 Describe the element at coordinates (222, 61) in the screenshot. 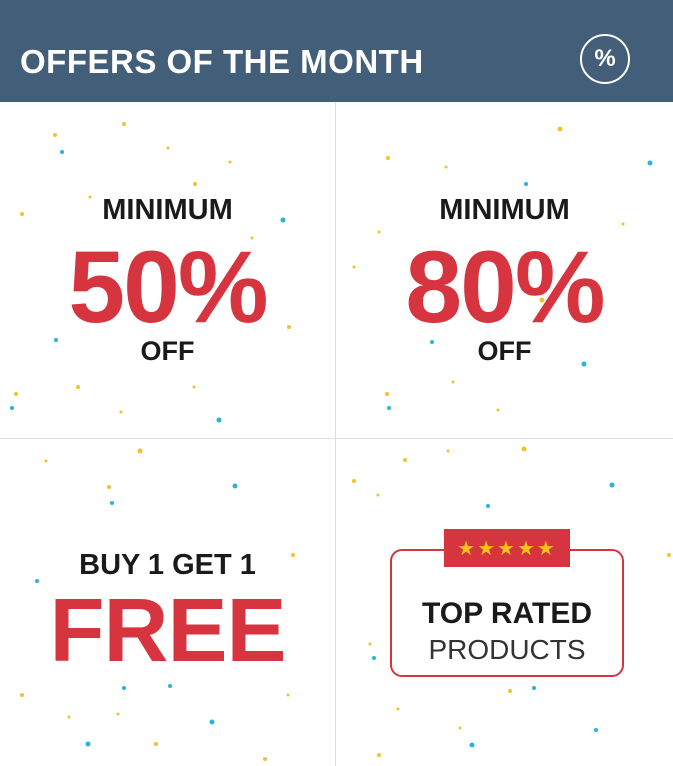

I see `header-title: OFFERS OF THE MONTH` at that location.